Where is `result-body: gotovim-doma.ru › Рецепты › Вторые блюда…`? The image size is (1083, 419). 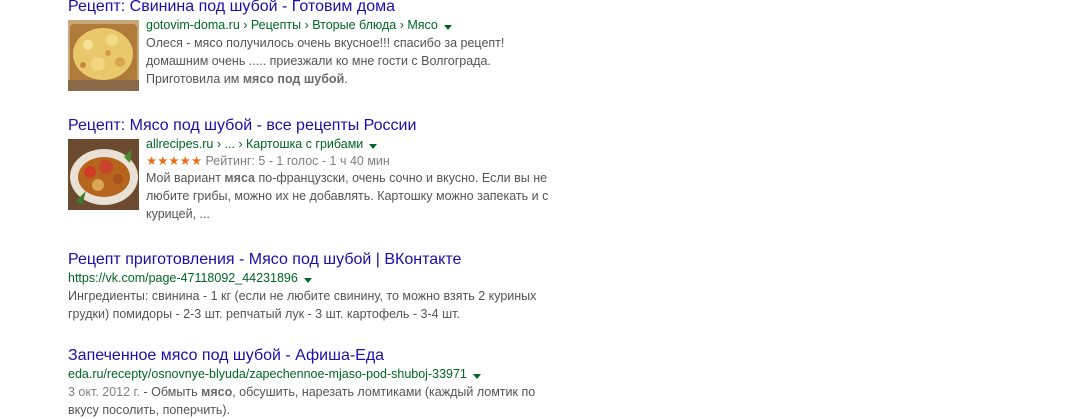
result-body: gotovim-doma.ru › Рецепты › Вторые блюда… is located at coordinates (328, 54).